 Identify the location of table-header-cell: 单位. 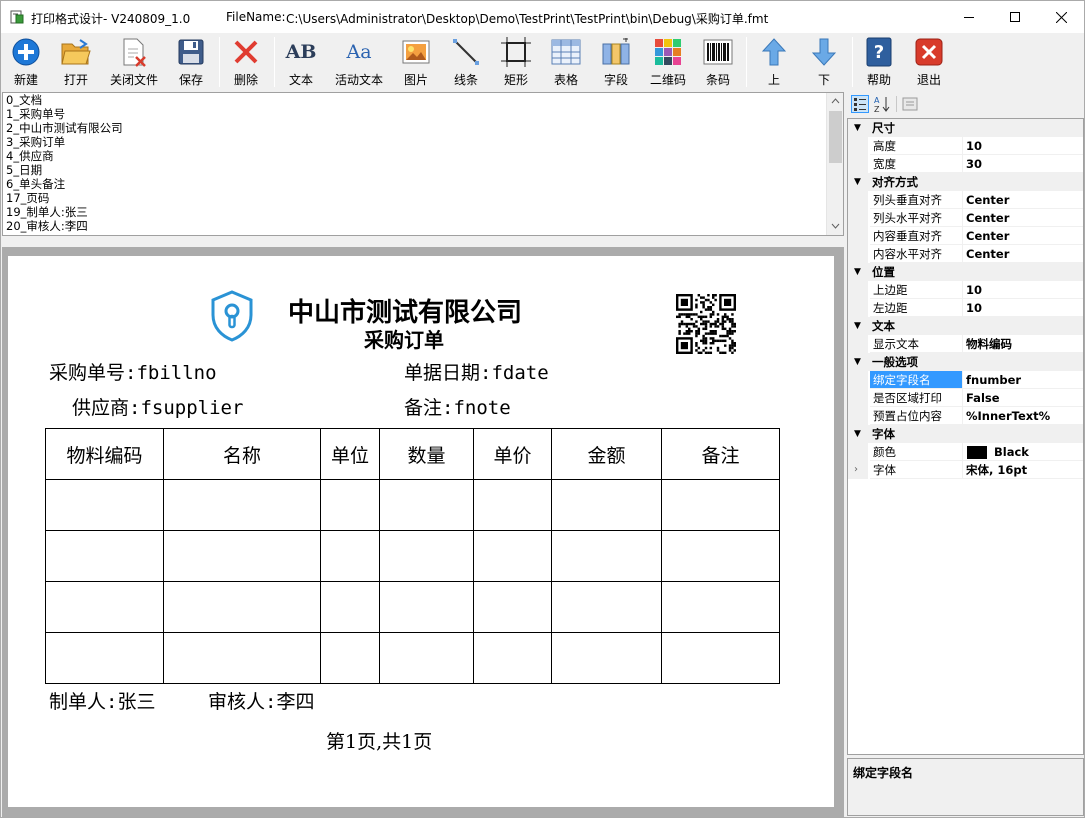
(350, 454).